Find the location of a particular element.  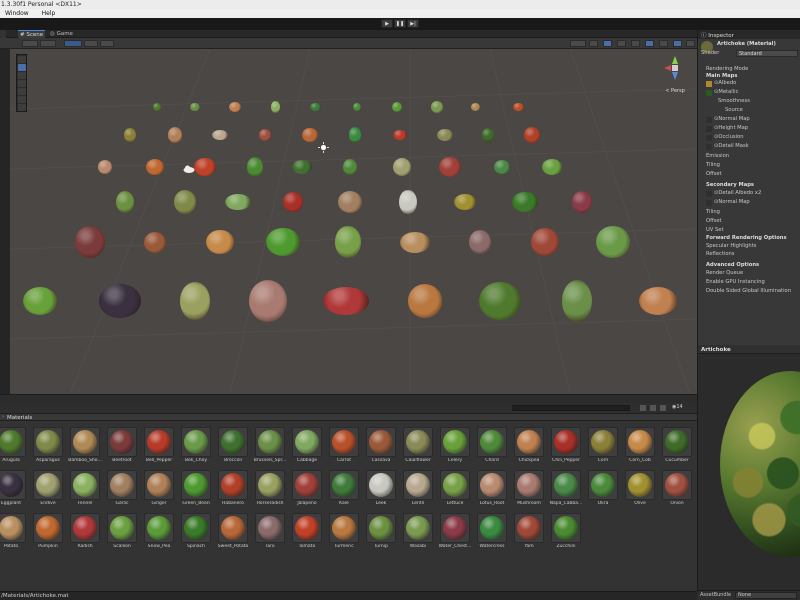

shader-dropdown: Standard is located at coordinates (767, 53).